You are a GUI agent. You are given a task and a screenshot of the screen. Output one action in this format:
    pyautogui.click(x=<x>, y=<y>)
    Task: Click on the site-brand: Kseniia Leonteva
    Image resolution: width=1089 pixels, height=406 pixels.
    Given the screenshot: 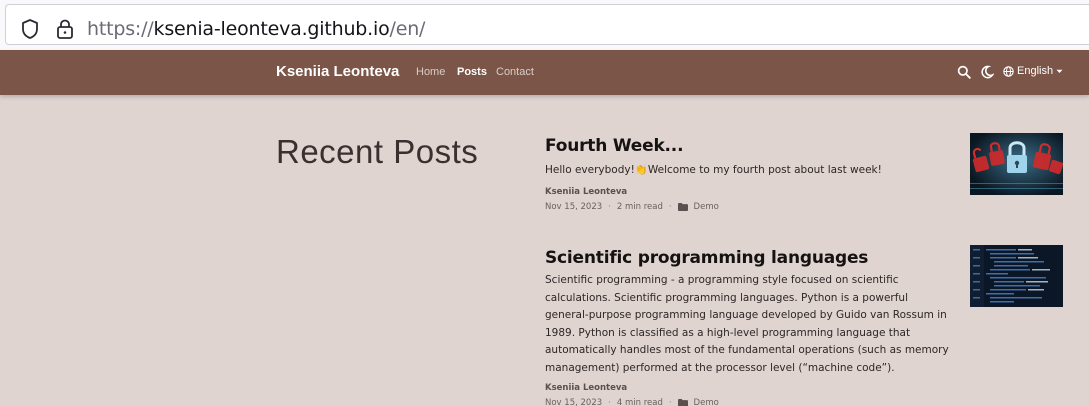 What is the action you would take?
    pyautogui.click(x=337, y=71)
    